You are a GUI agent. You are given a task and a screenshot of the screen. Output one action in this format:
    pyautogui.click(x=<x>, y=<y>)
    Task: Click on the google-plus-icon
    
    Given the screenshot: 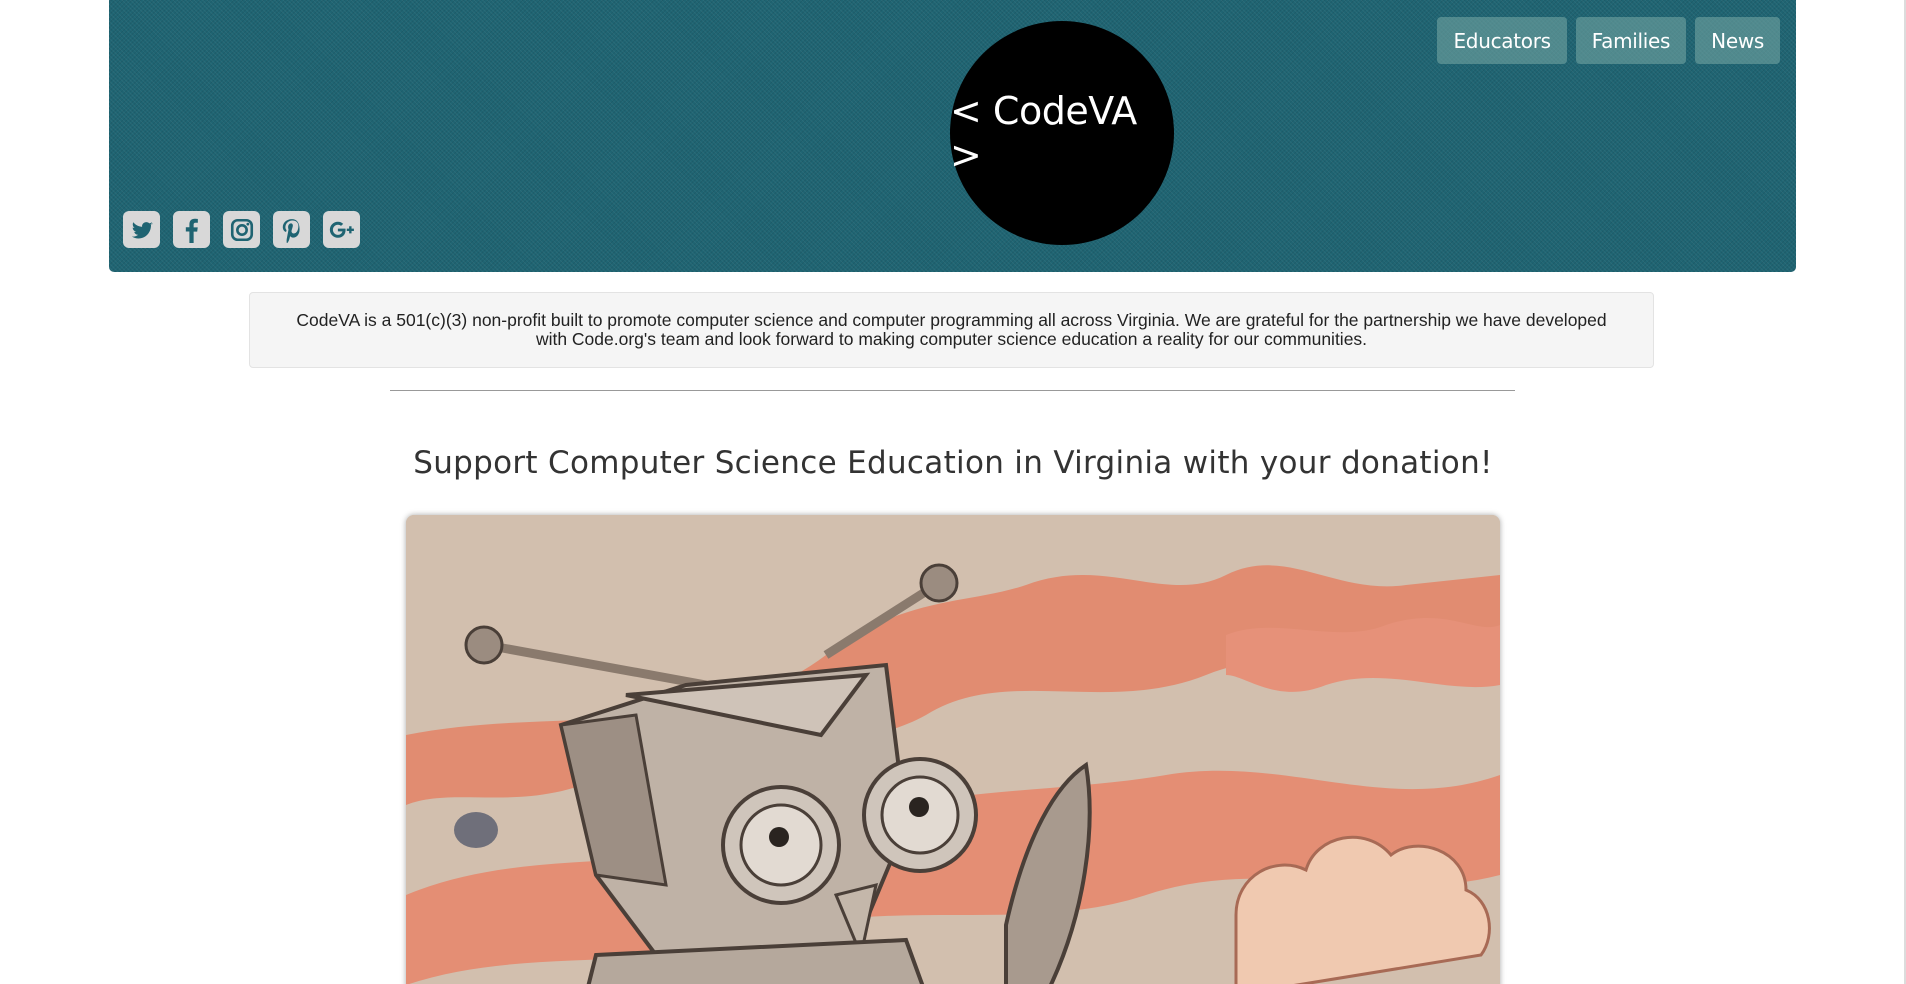 What is the action you would take?
    pyautogui.click(x=341, y=229)
    